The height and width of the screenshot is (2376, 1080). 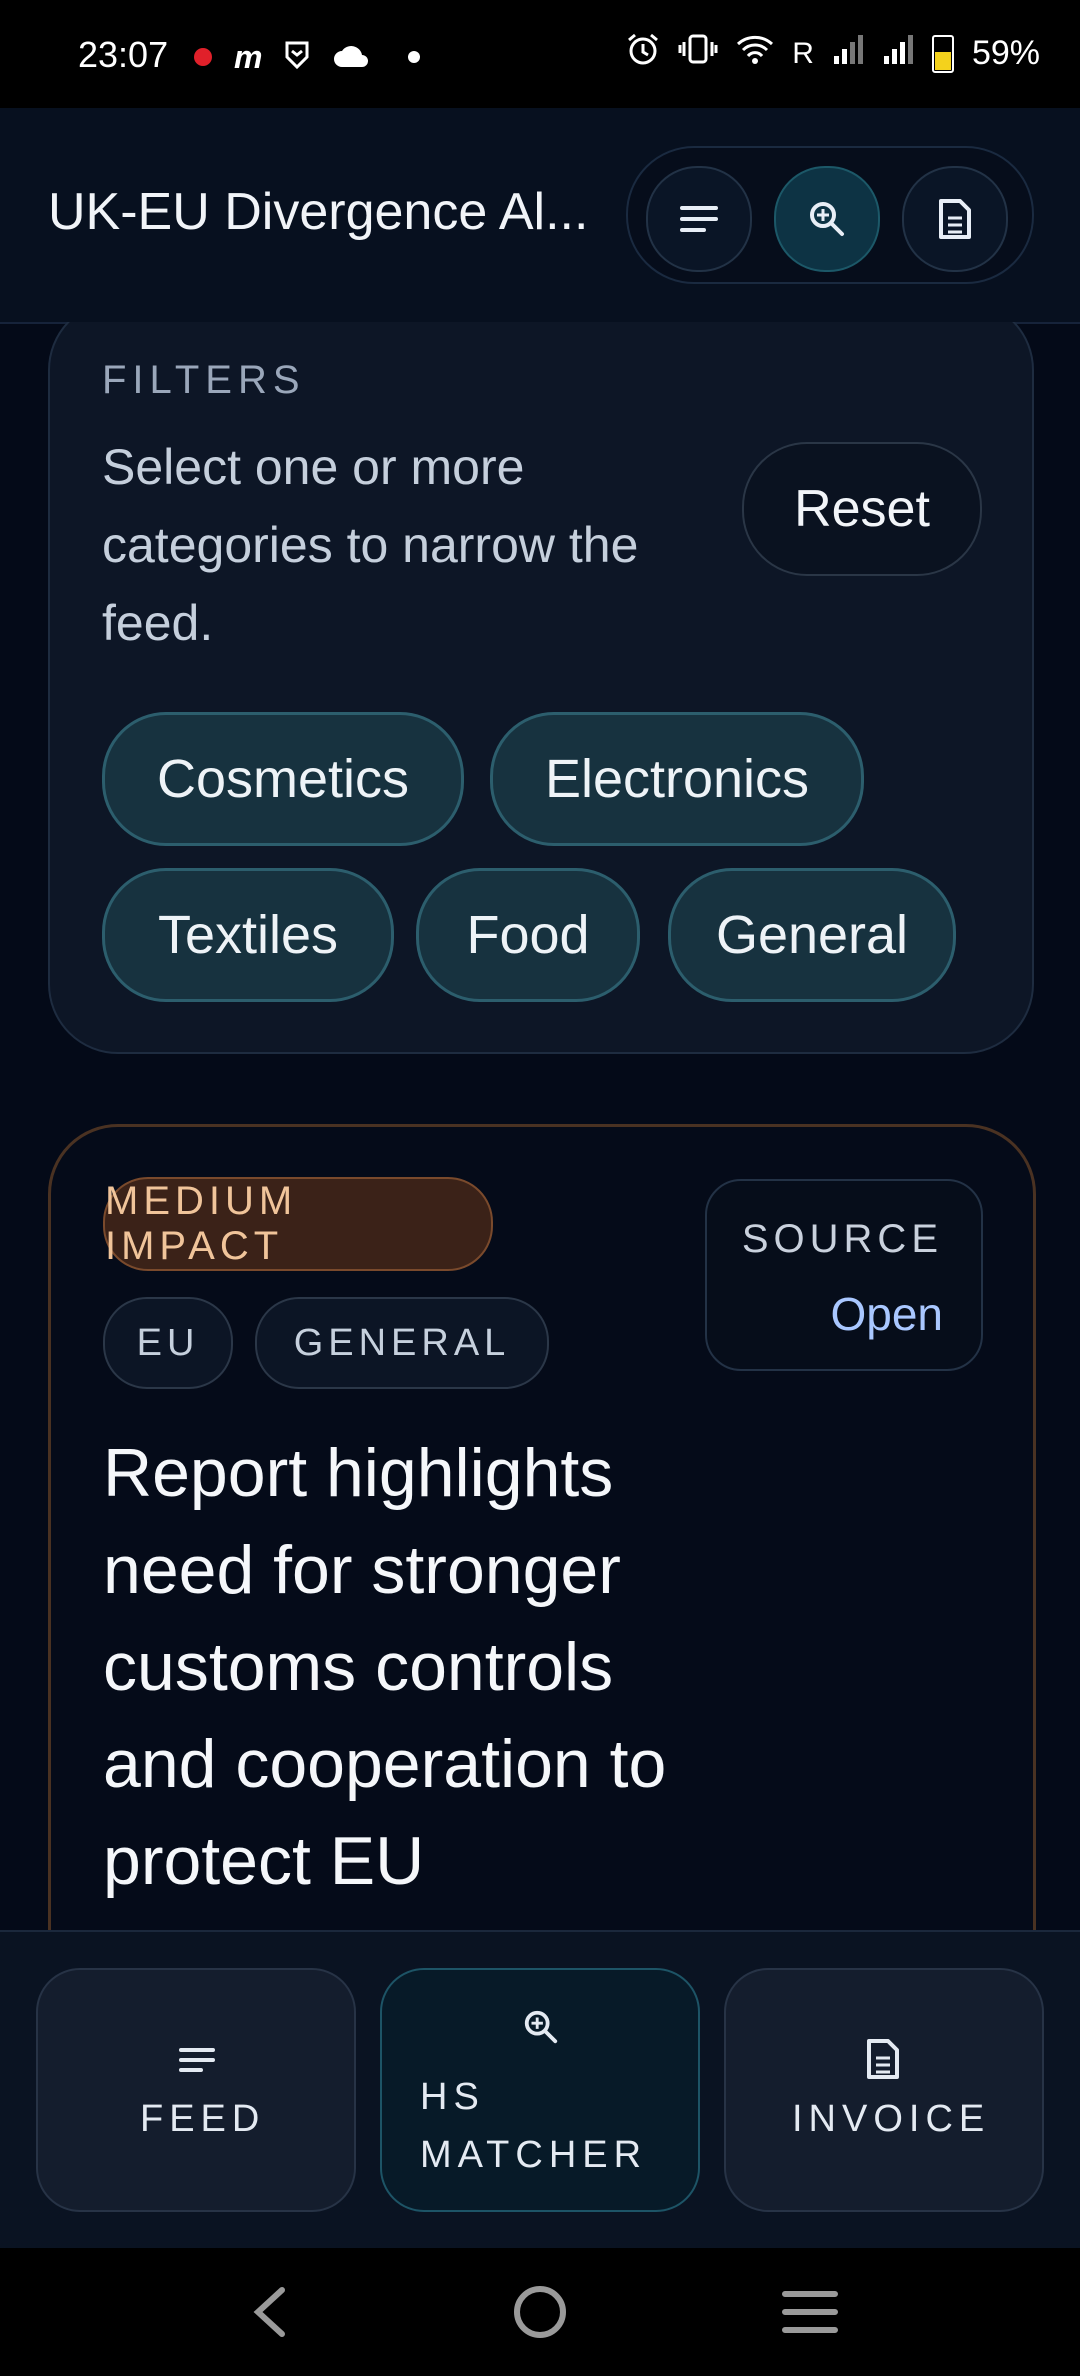 I want to click on notification-dot-icon, so click(x=203, y=57).